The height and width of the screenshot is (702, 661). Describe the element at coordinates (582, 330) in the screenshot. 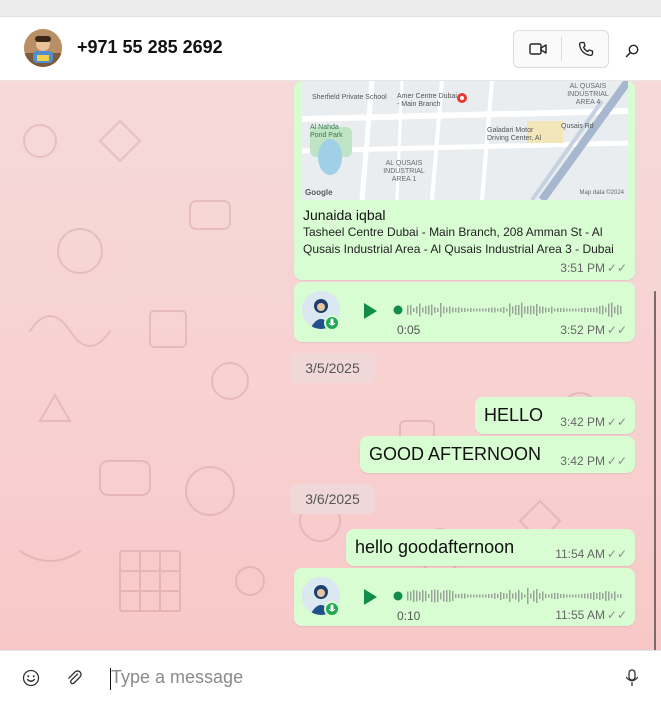

I see `message-time: 3:52 PM` at that location.